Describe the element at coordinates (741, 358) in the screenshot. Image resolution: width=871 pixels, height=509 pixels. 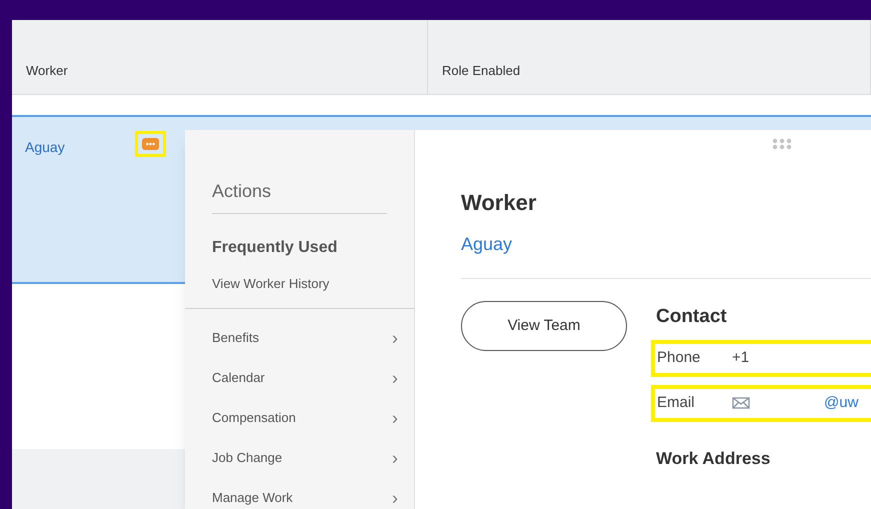
I see `phone-value: +1` at that location.